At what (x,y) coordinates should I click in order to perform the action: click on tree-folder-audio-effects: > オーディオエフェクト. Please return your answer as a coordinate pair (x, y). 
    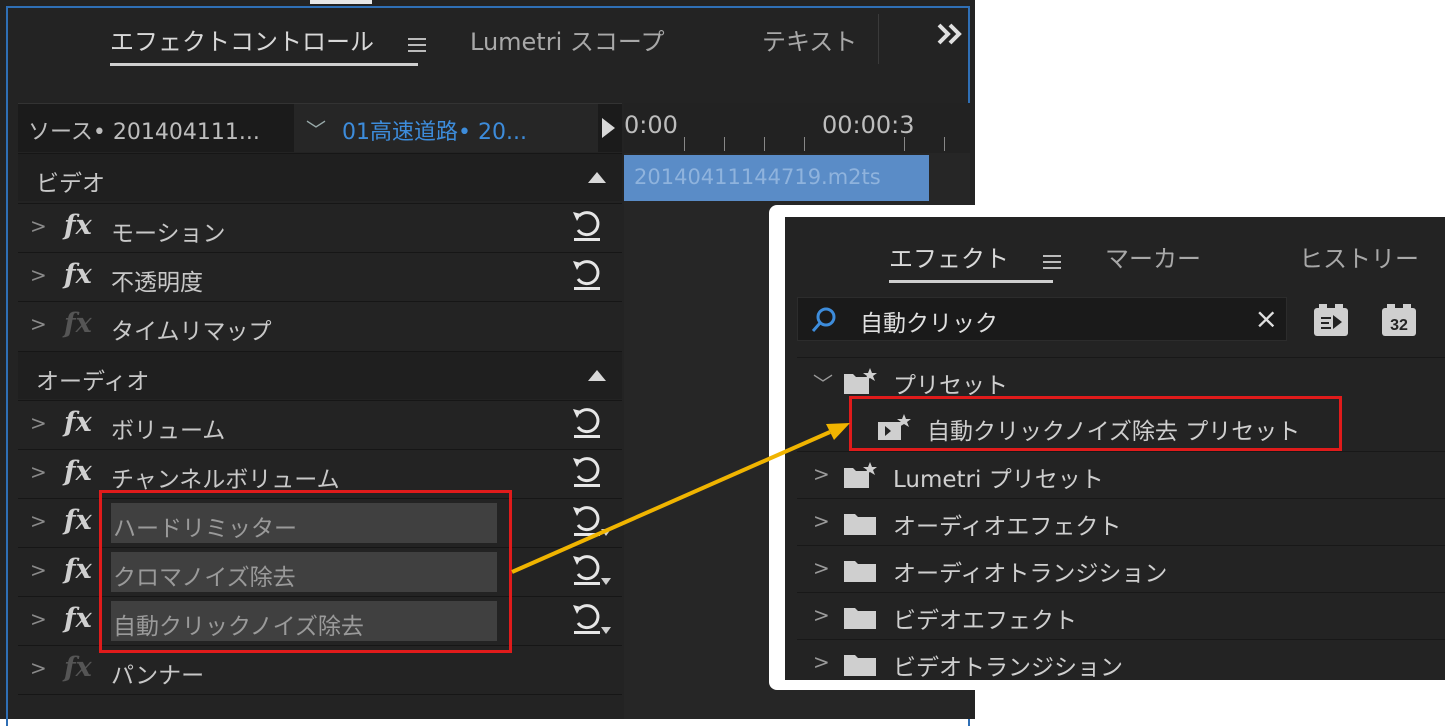
    Looking at the image, I should click on (1121, 521).